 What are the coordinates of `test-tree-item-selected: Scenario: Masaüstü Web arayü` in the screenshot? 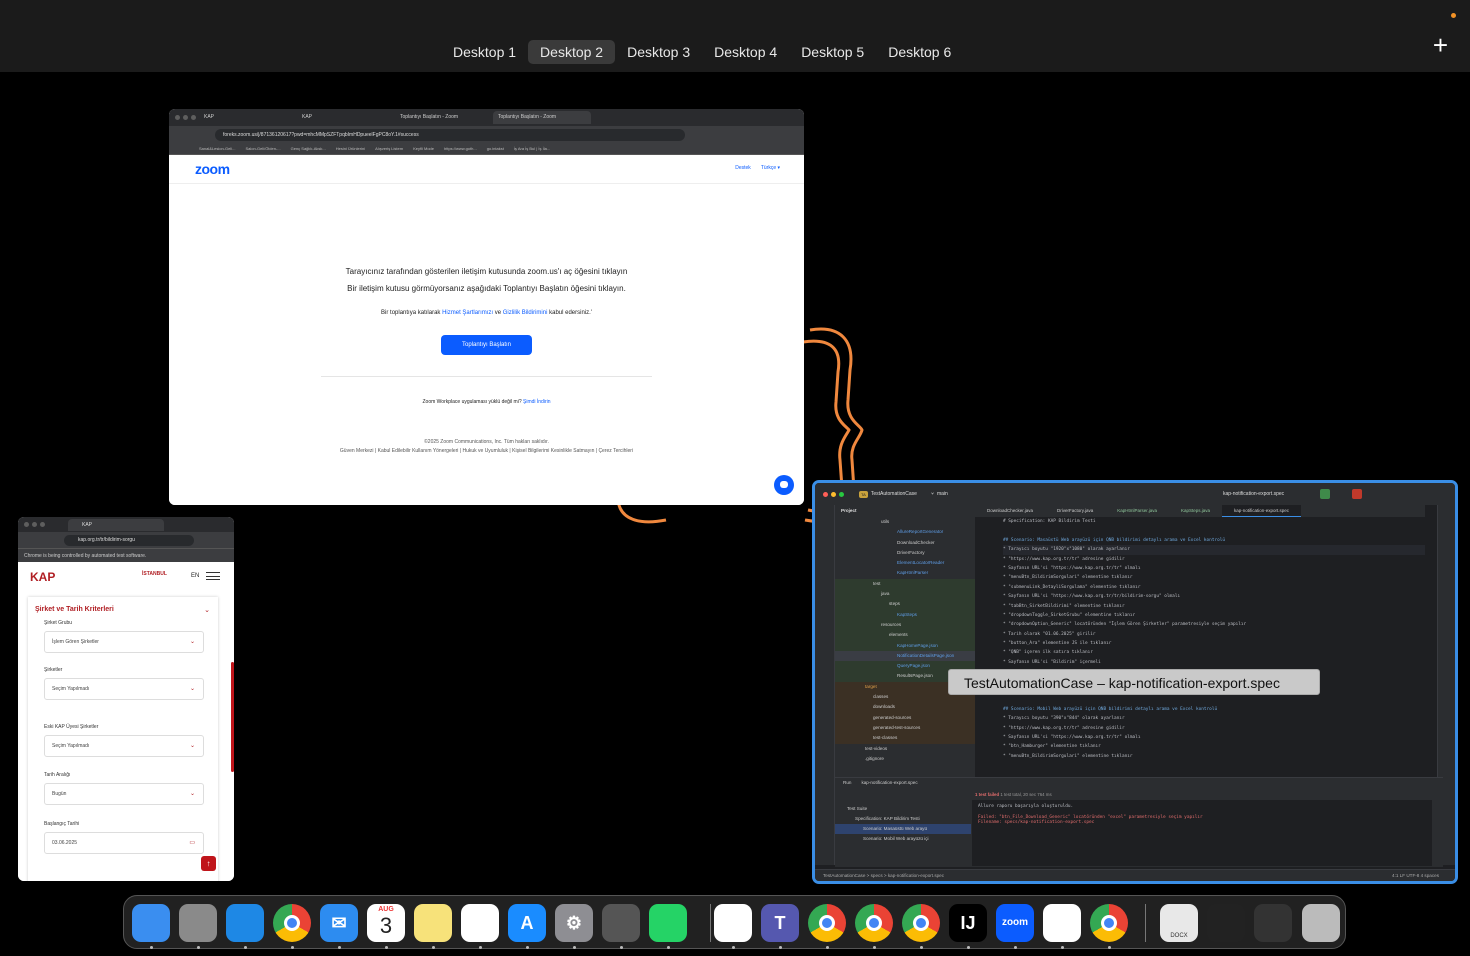 It's located at (903, 829).